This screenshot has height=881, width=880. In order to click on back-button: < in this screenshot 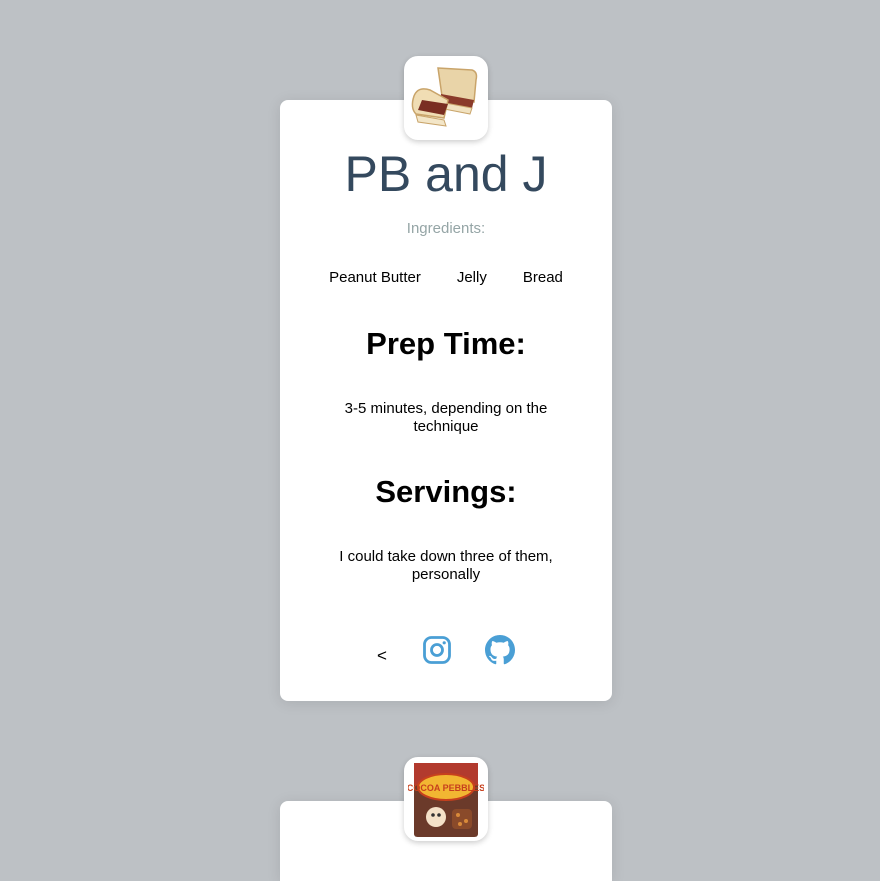, I will do `click(382, 656)`.